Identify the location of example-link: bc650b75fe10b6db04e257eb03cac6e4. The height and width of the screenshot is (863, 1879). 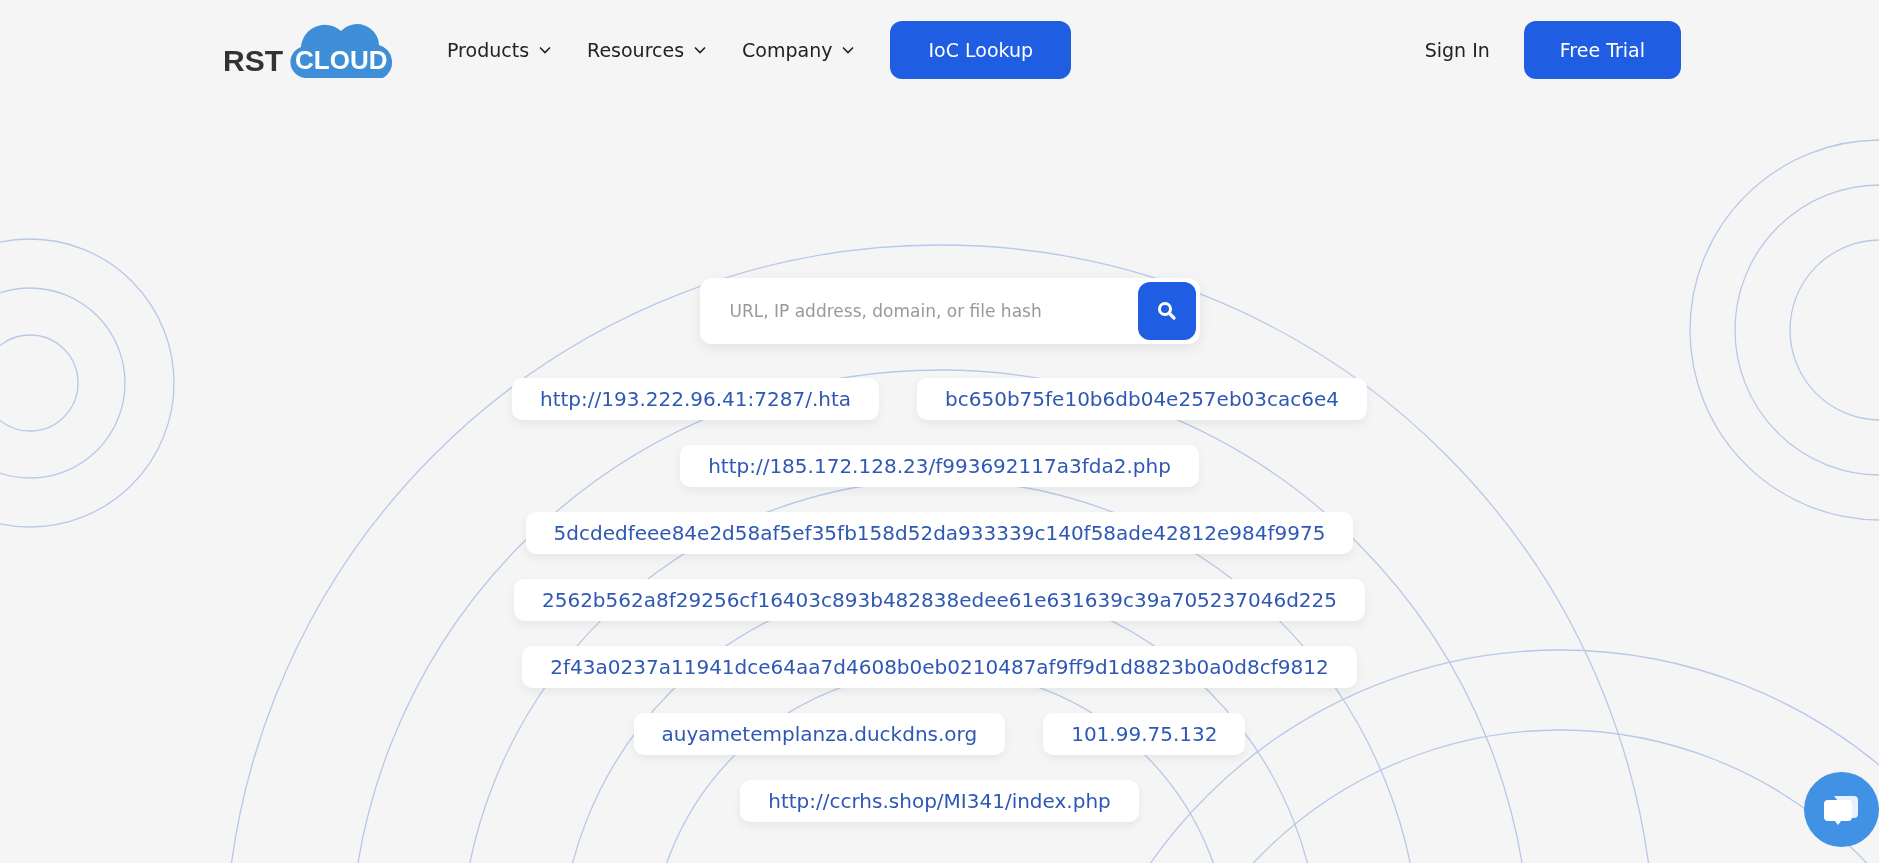
(1142, 399).